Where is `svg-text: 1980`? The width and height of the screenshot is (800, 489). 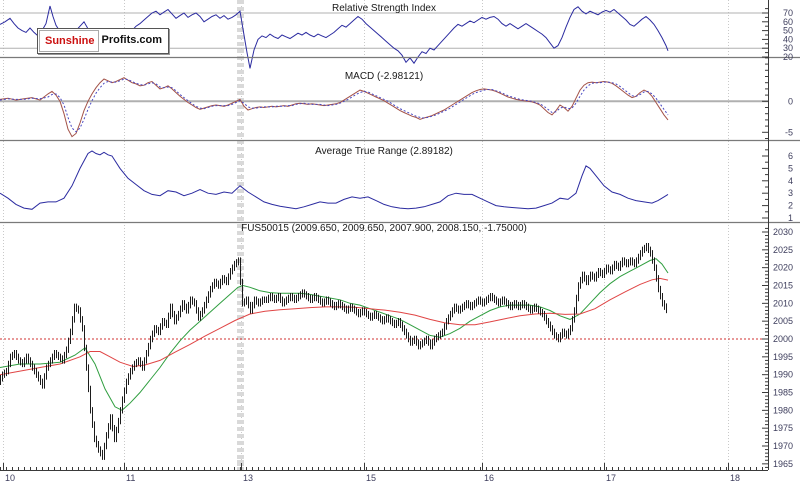 svg-text: 1980 is located at coordinates (783, 410).